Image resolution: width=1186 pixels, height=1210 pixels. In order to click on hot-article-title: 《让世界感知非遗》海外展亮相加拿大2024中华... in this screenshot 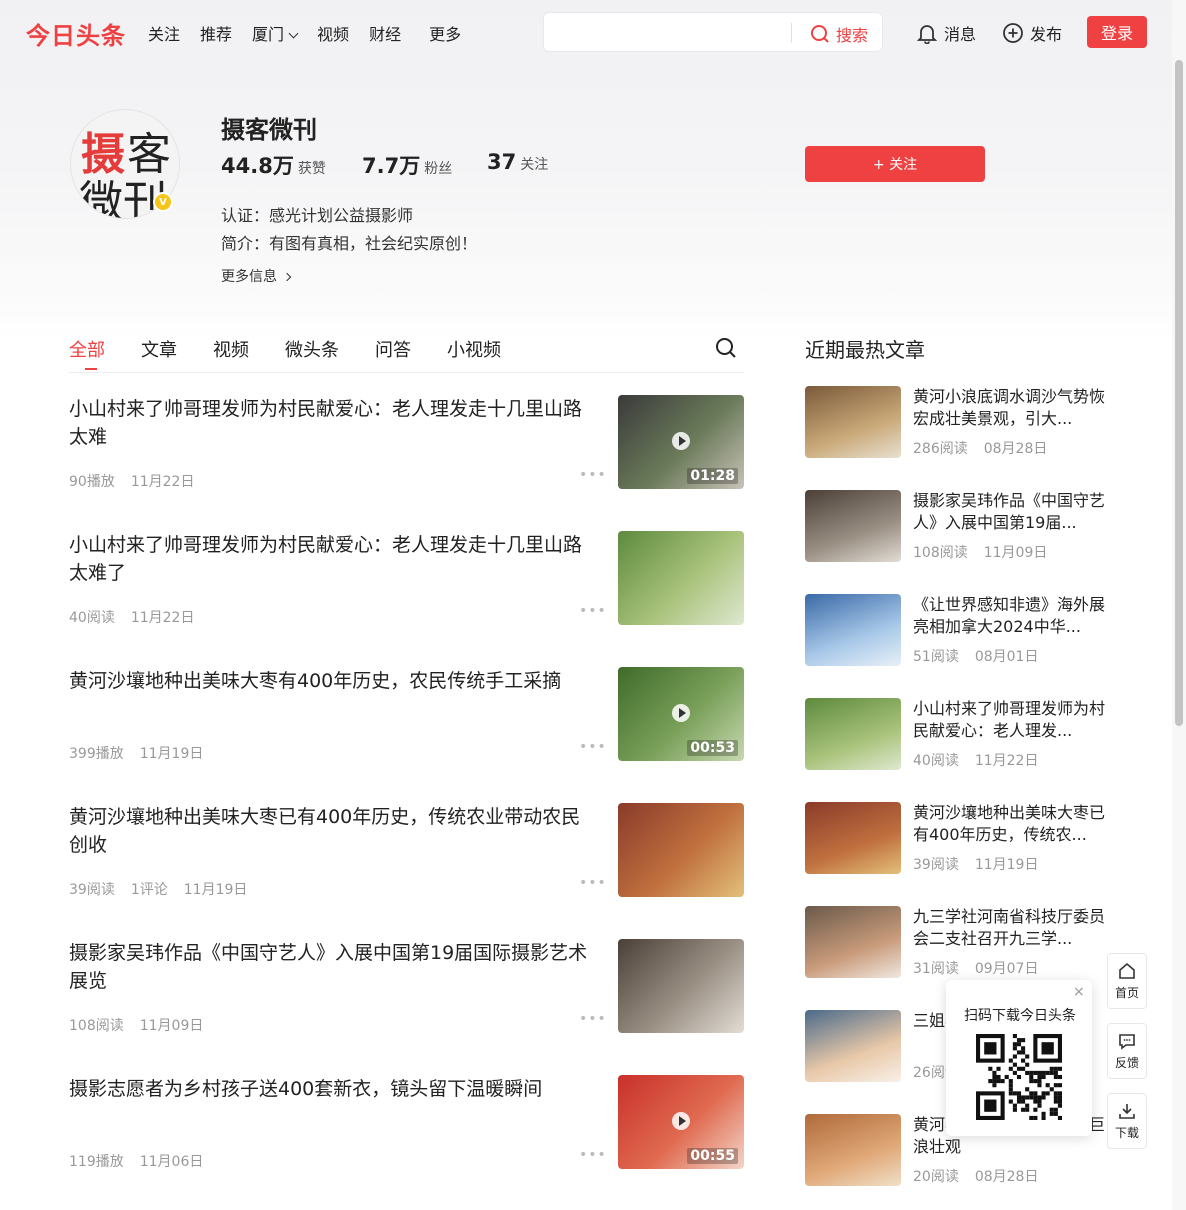, I will do `click(1009, 616)`.